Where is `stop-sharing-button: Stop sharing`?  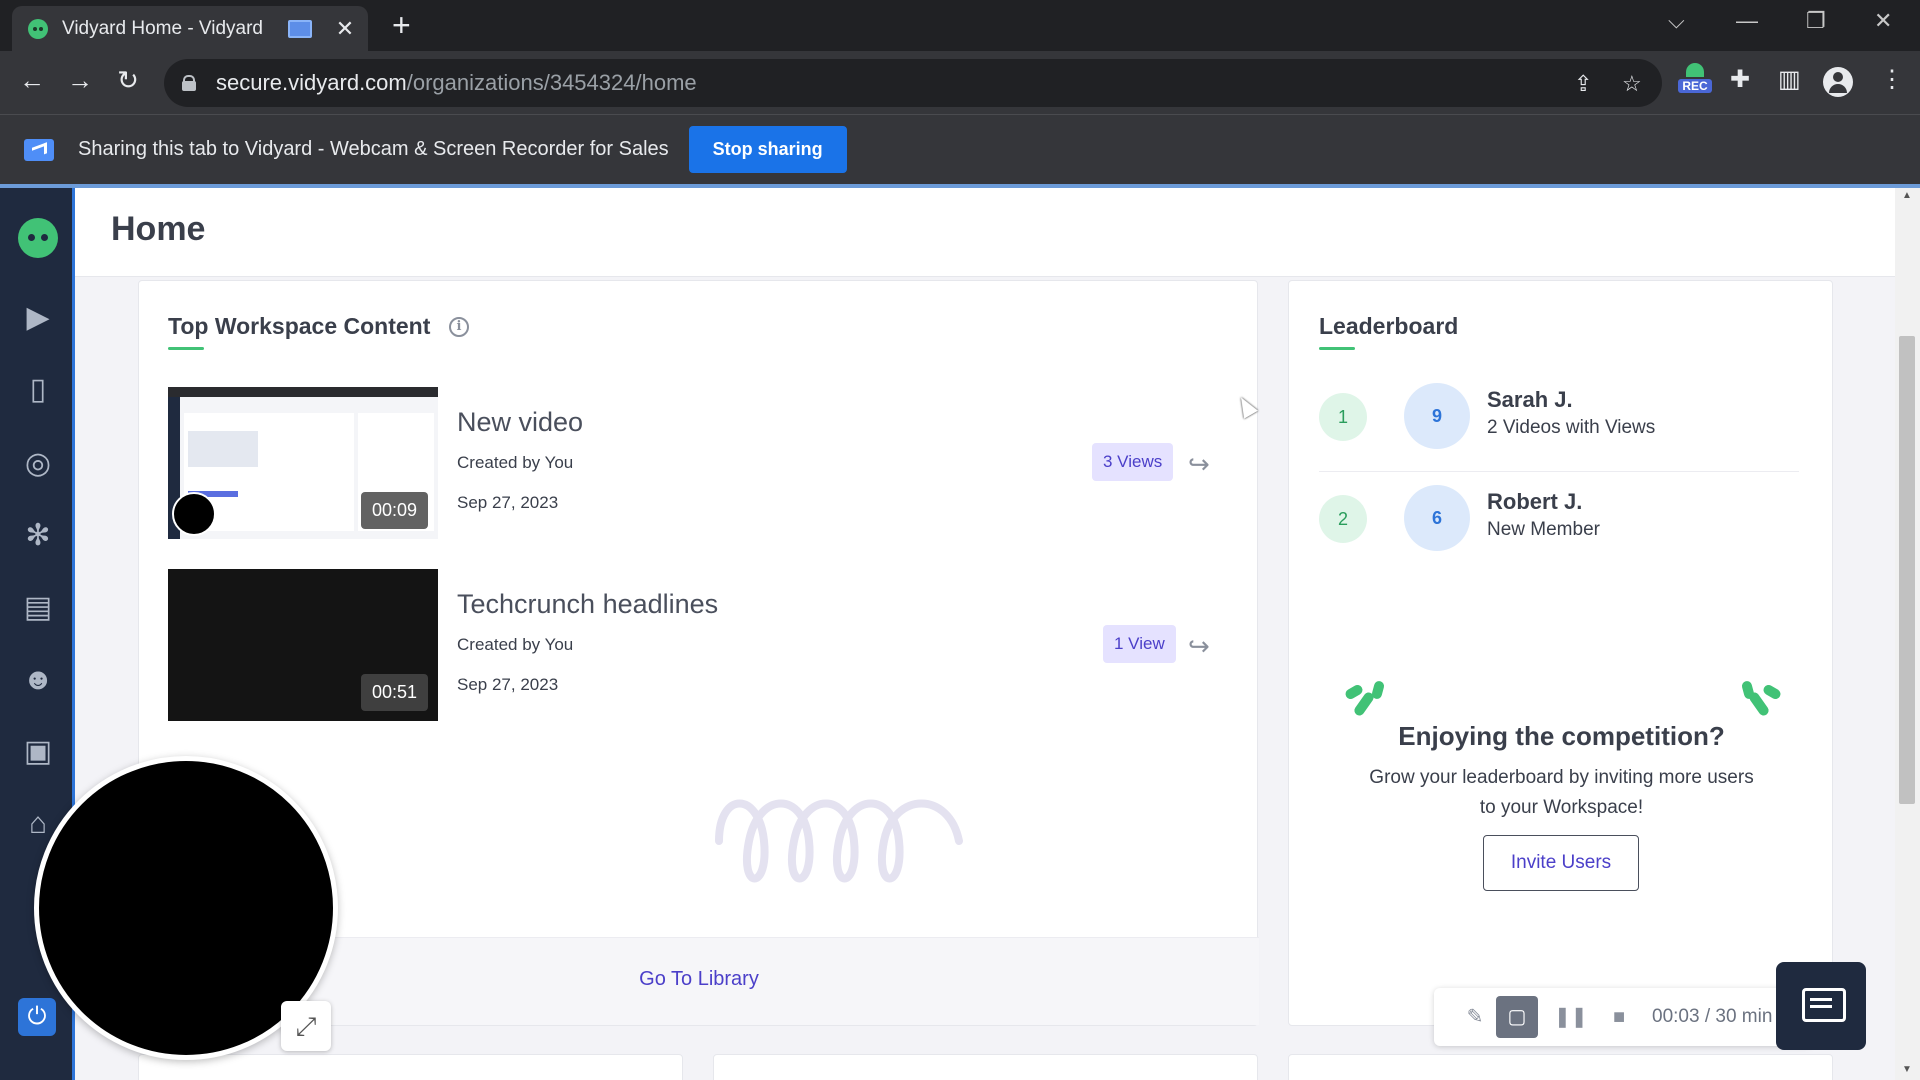
stop-sharing-button: Stop sharing is located at coordinates (767, 149).